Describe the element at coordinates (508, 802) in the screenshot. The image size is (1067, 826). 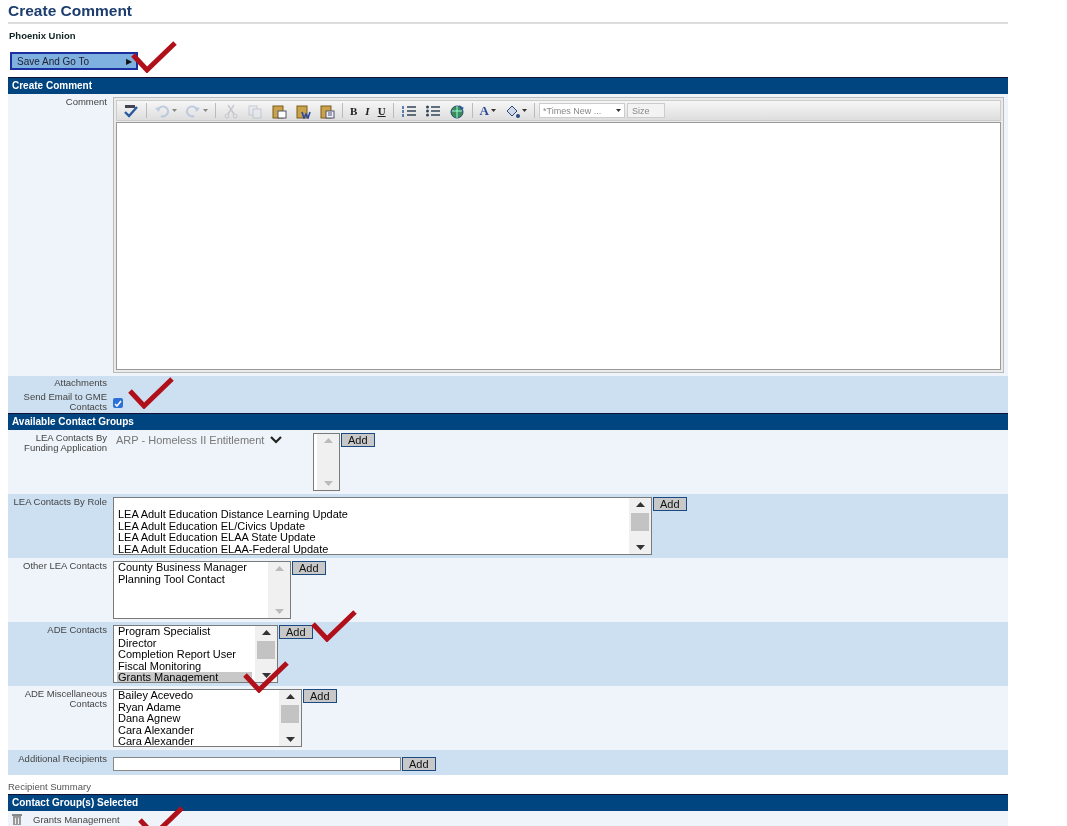
I see `section-header: Contact Group(s) Selected` at that location.